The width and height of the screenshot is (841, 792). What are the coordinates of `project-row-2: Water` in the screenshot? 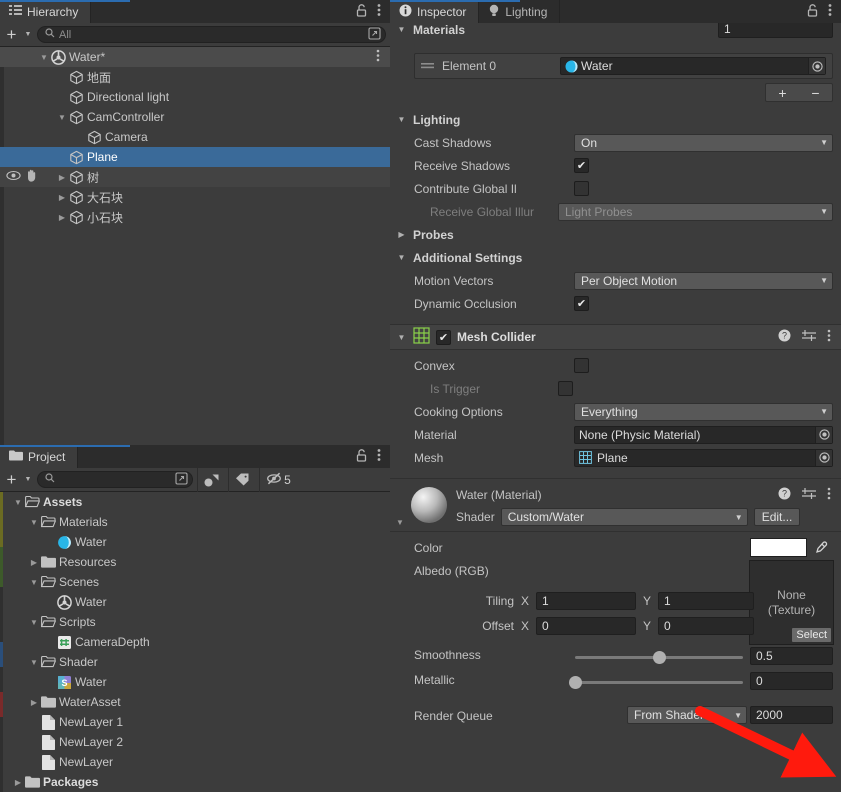 It's located at (195, 542).